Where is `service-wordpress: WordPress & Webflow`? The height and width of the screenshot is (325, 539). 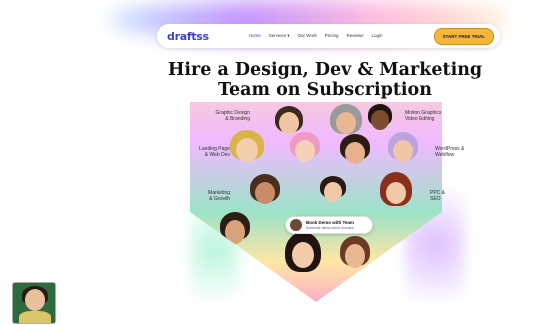
service-wordpress: WordPress & Webflow is located at coordinates (450, 152).